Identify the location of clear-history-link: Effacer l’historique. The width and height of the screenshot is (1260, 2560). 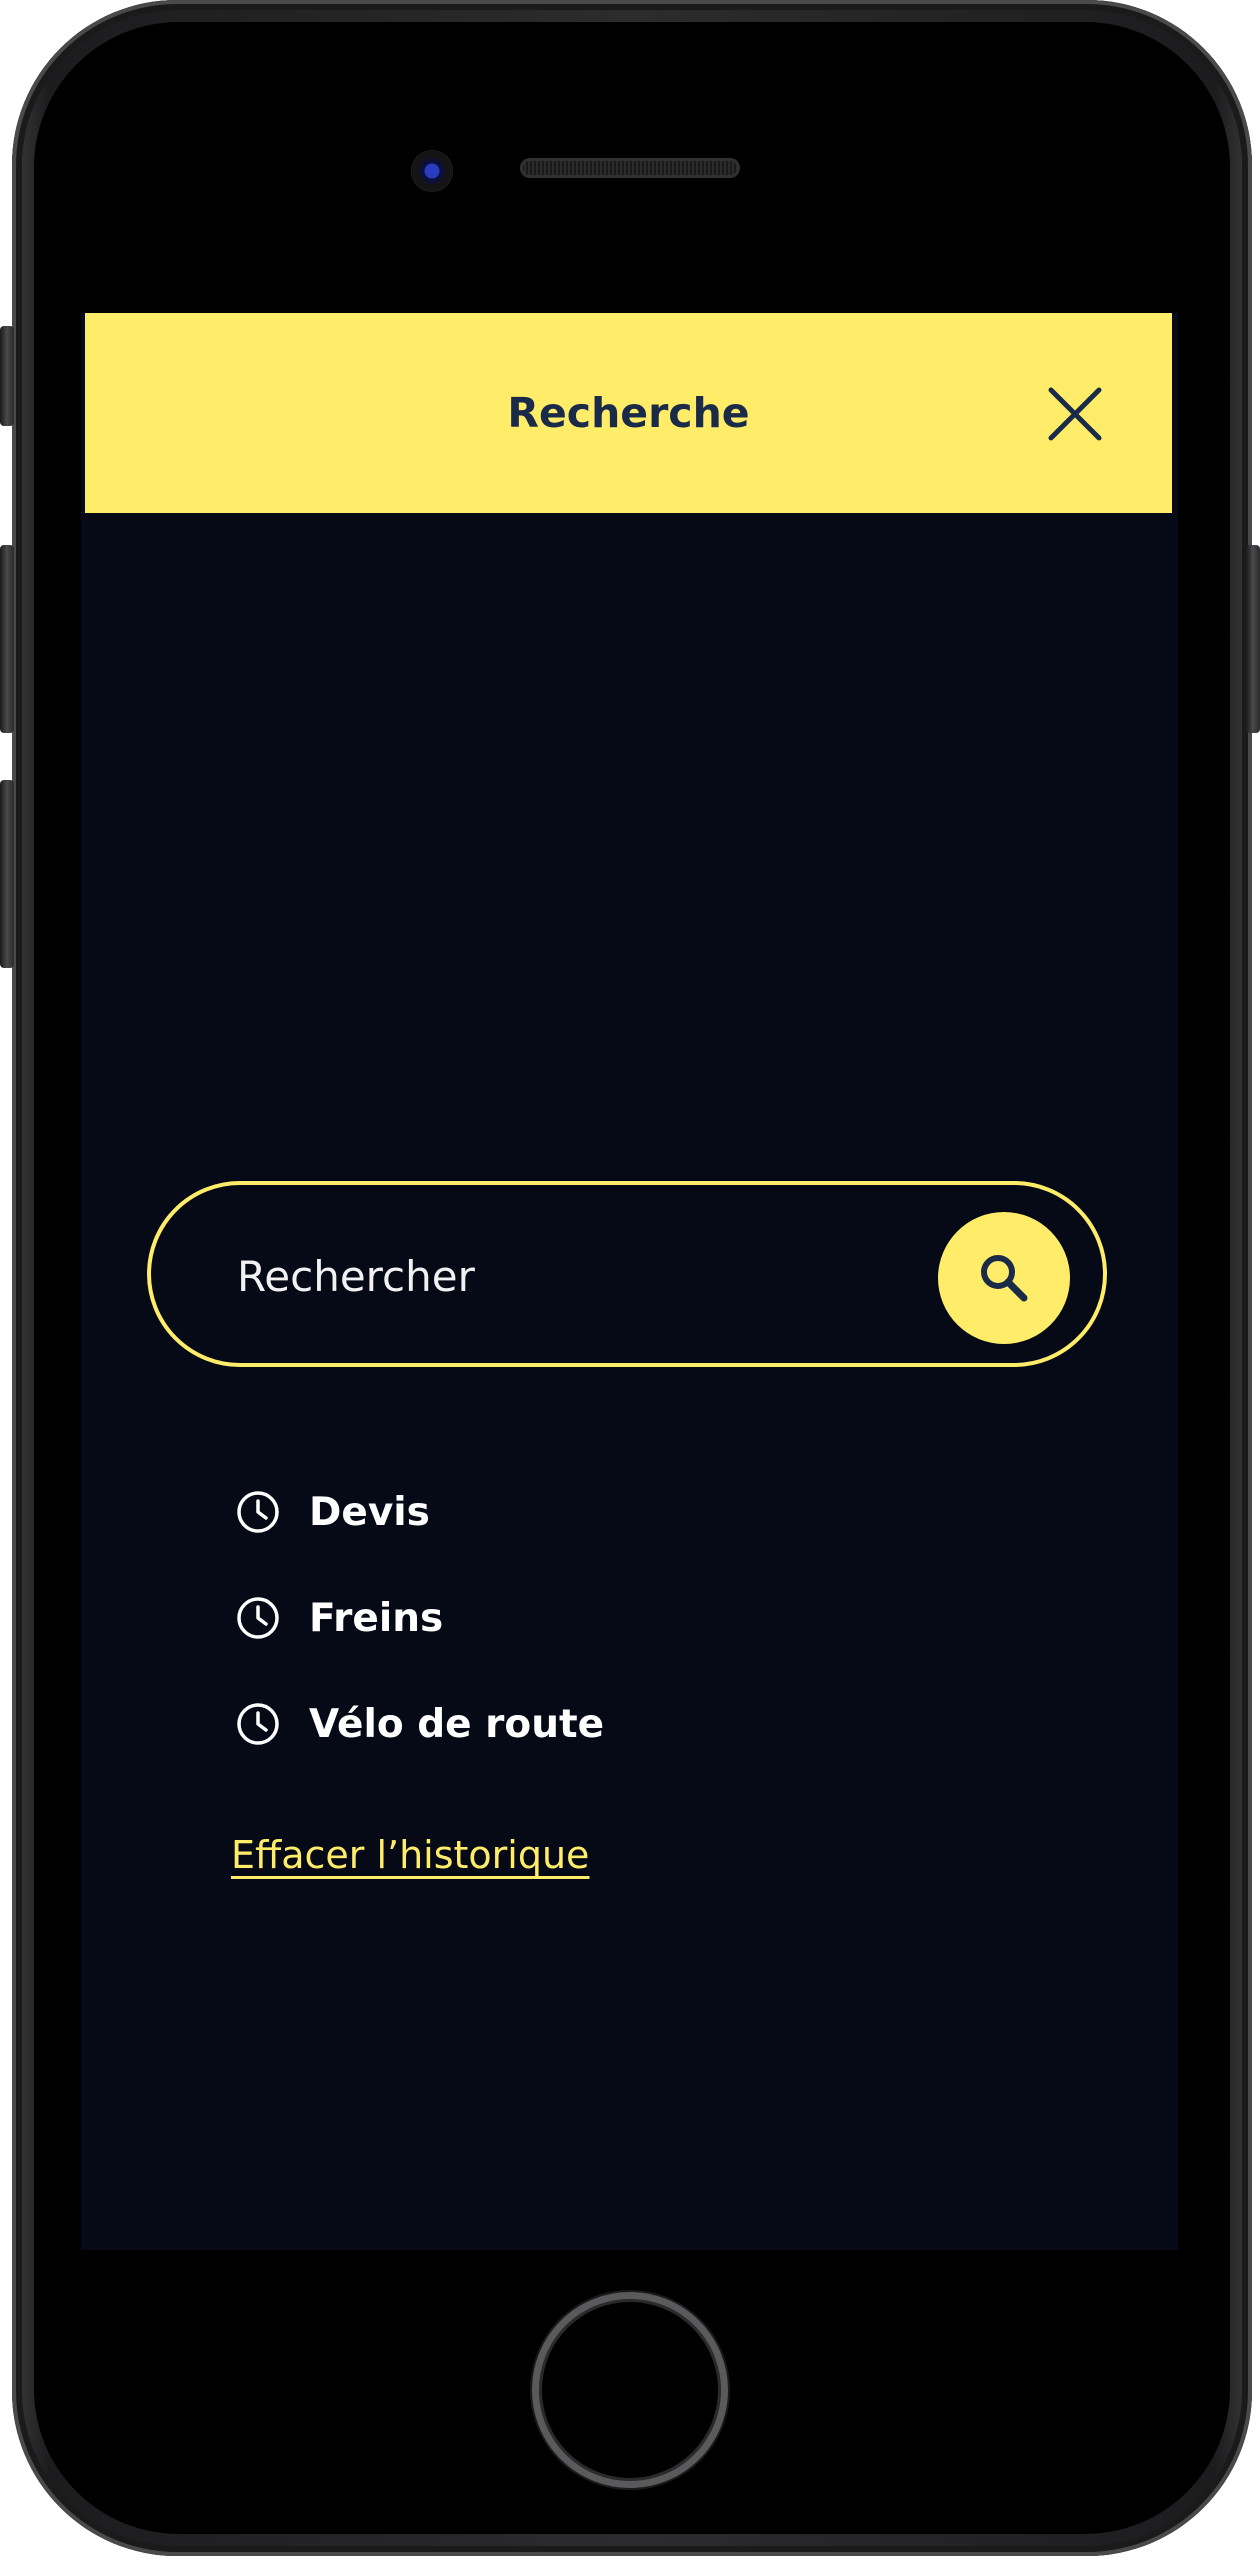
(410, 1855).